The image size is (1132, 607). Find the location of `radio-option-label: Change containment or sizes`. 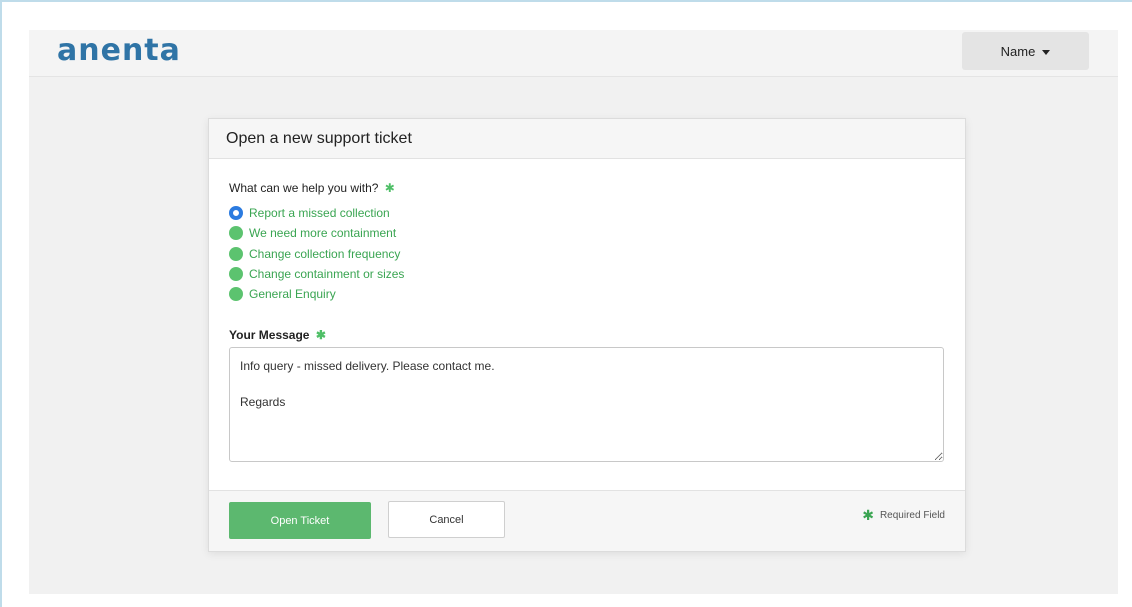

radio-option-label: Change containment or sizes is located at coordinates (327, 274).